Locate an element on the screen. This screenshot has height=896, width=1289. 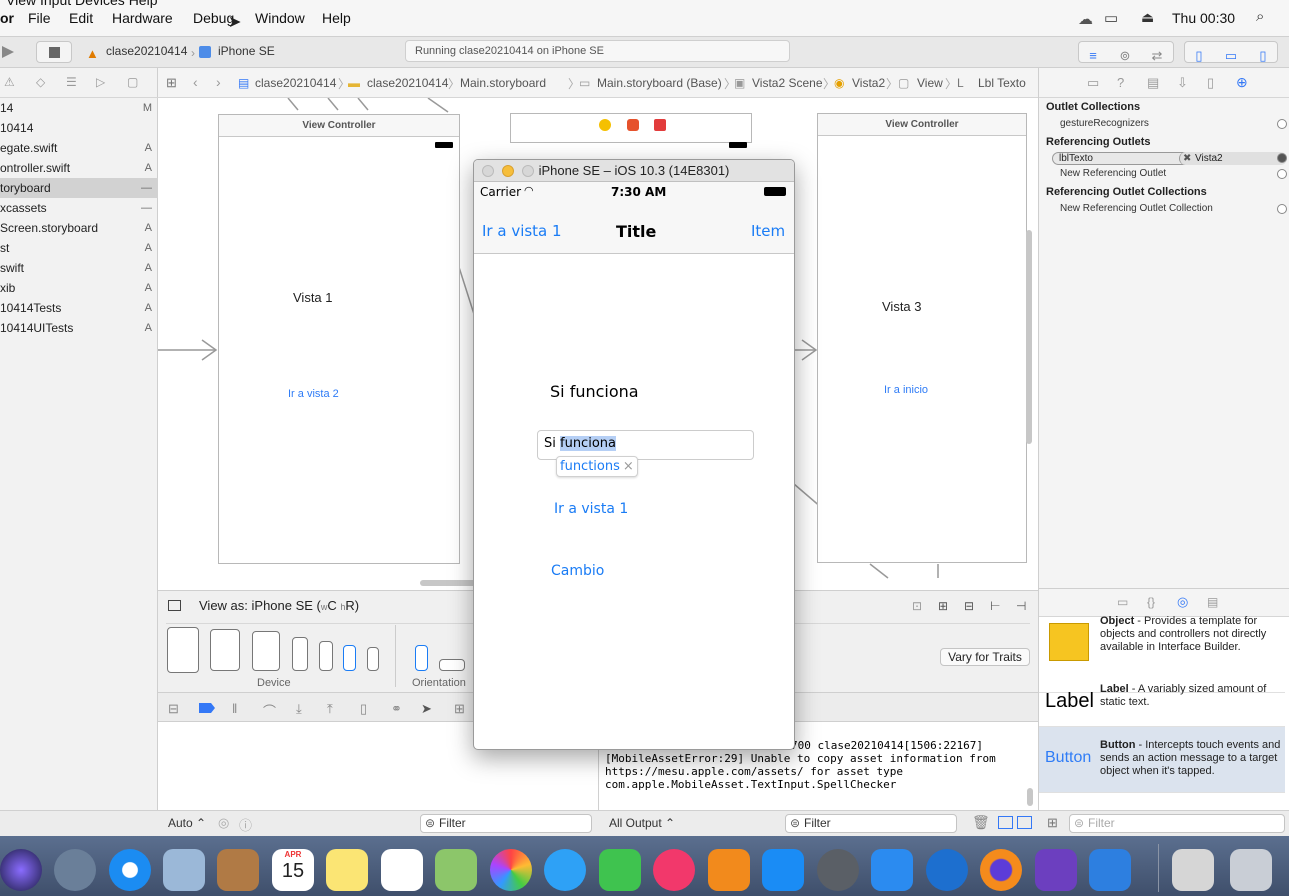
firefox-icon is located at coordinates (1001, 870).